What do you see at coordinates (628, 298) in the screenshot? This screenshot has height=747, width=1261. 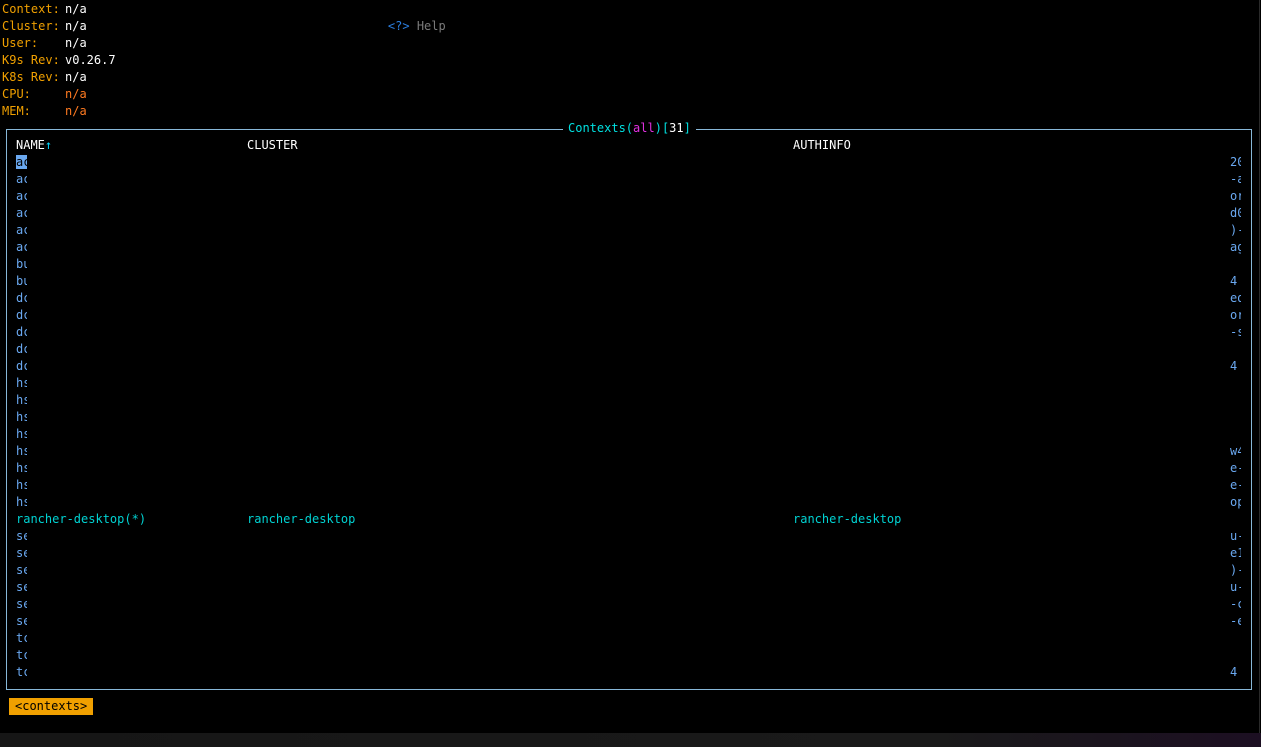 I see `table-row: dc ed` at bounding box center [628, 298].